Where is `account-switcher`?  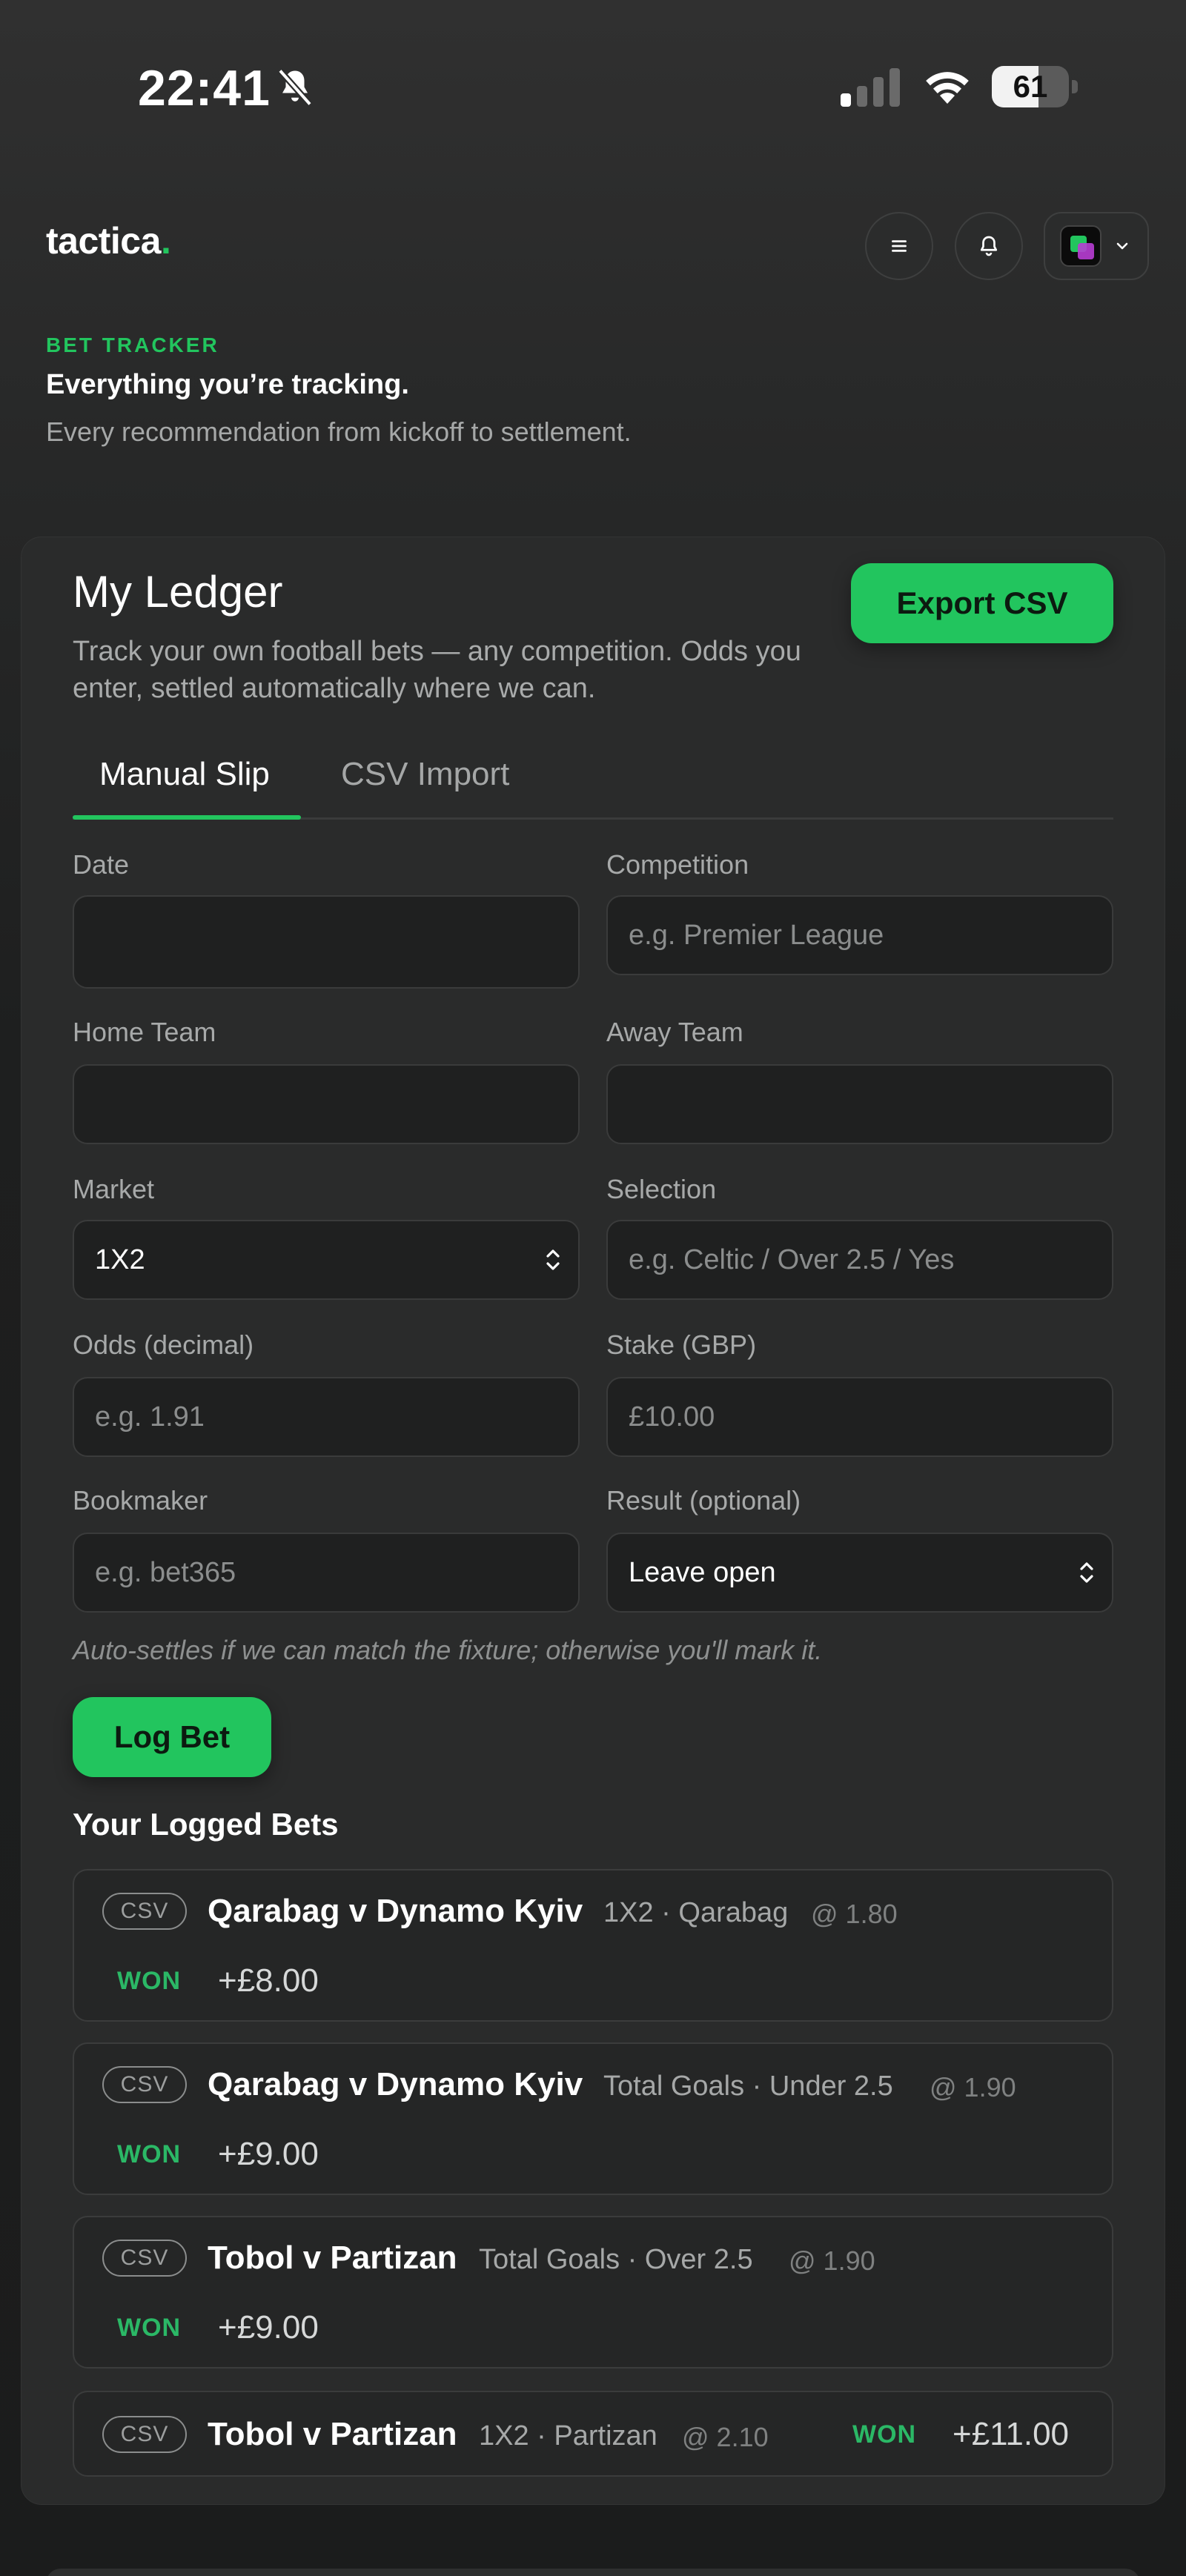 account-switcher is located at coordinates (1096, 246).